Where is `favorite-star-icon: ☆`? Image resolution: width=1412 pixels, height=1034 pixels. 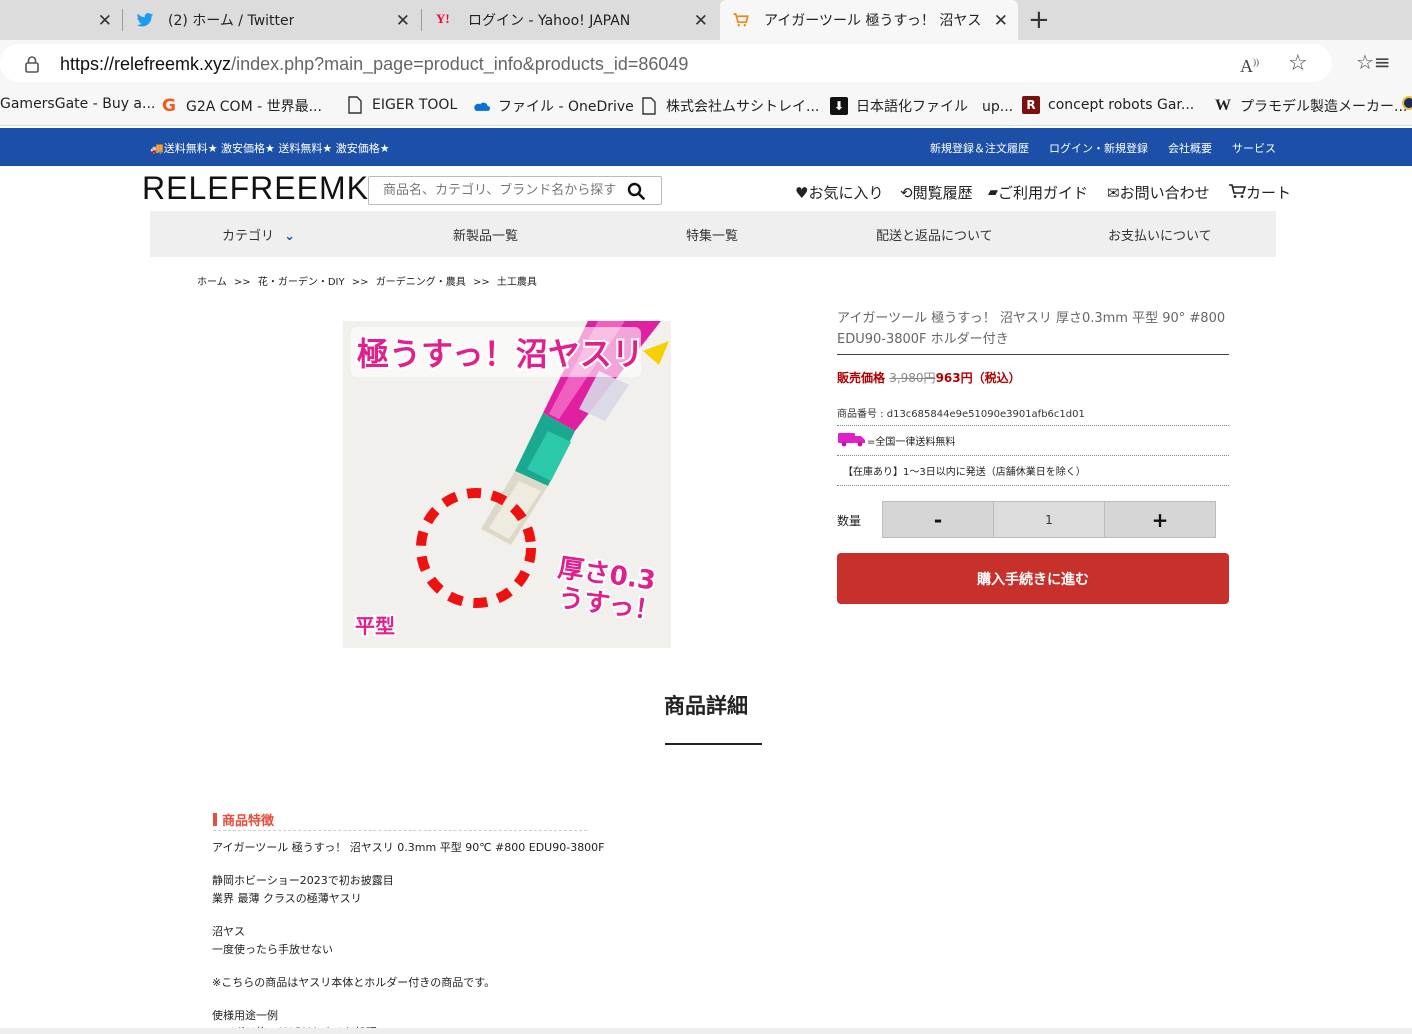
favorite-star-icon: ☆ is located at coordinates (1298, 63).